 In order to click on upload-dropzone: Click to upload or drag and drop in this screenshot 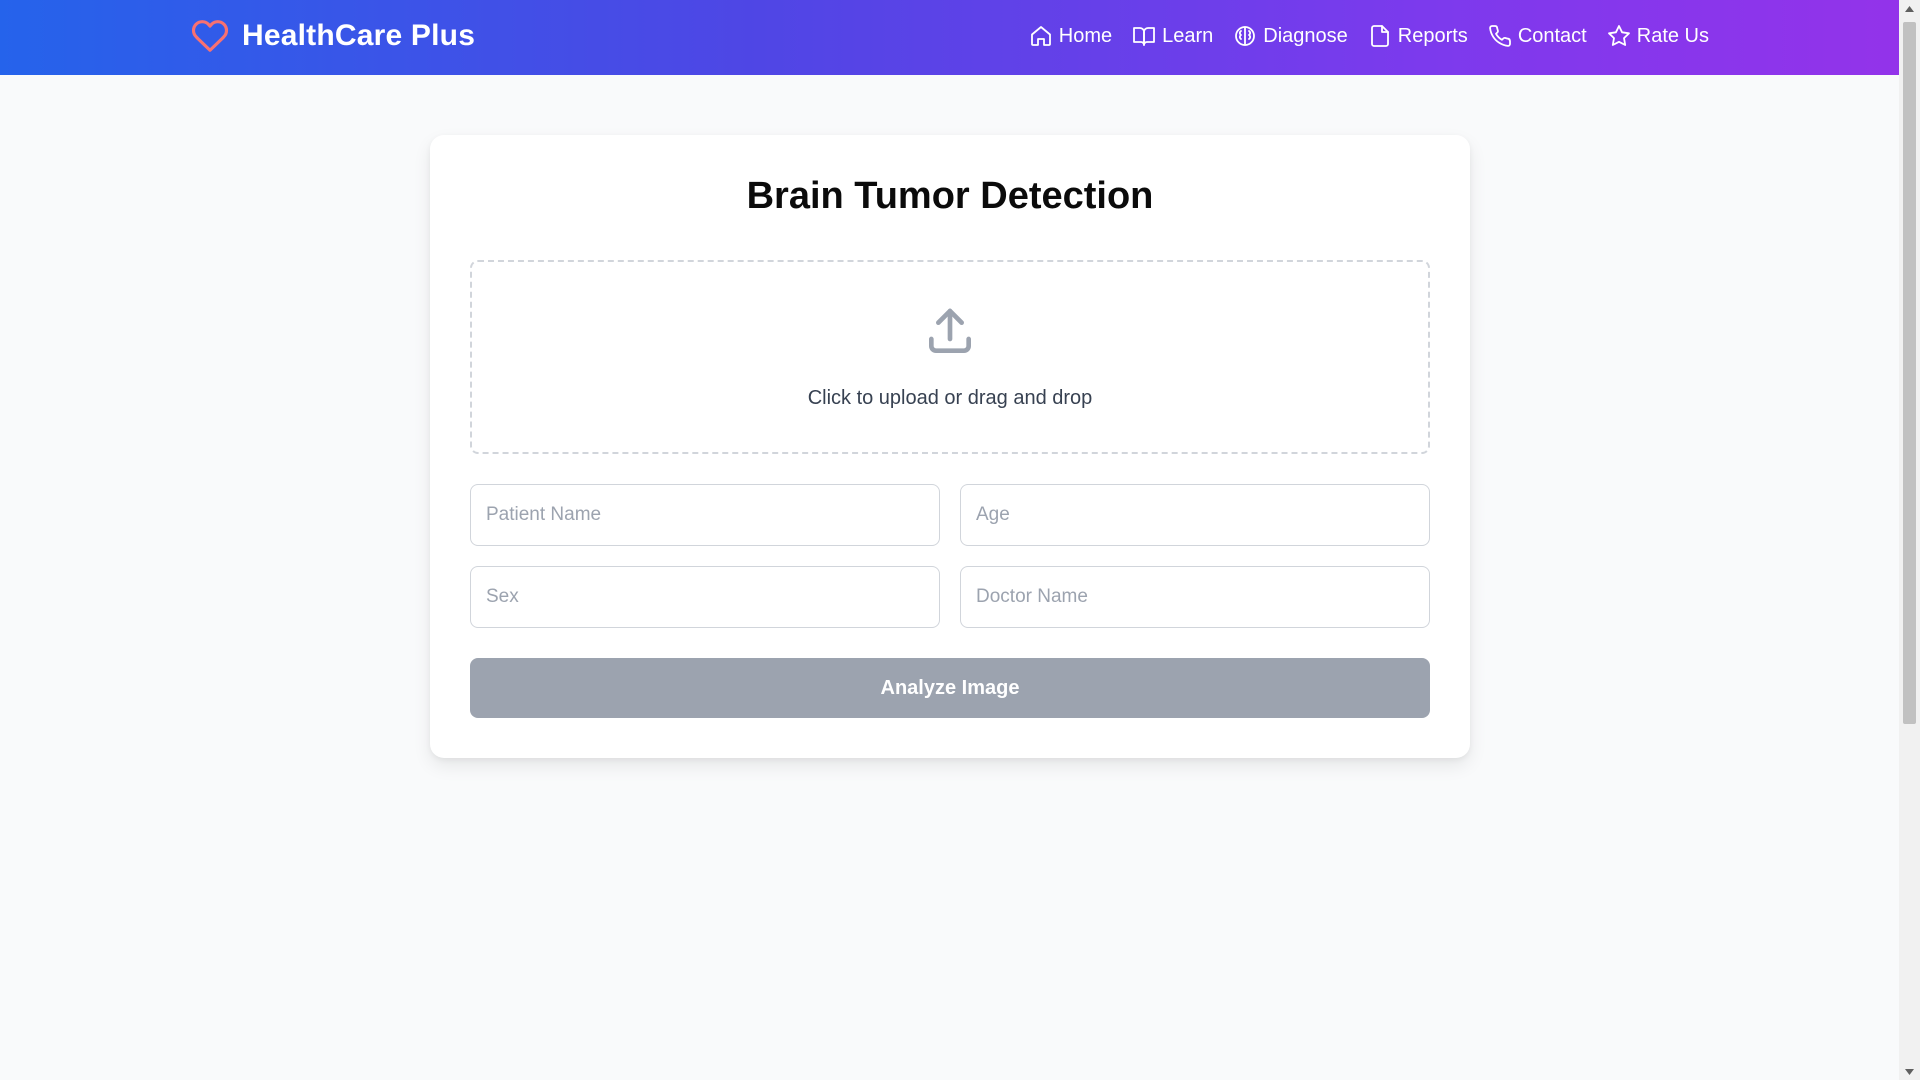, I will do `click(950, 357)`.